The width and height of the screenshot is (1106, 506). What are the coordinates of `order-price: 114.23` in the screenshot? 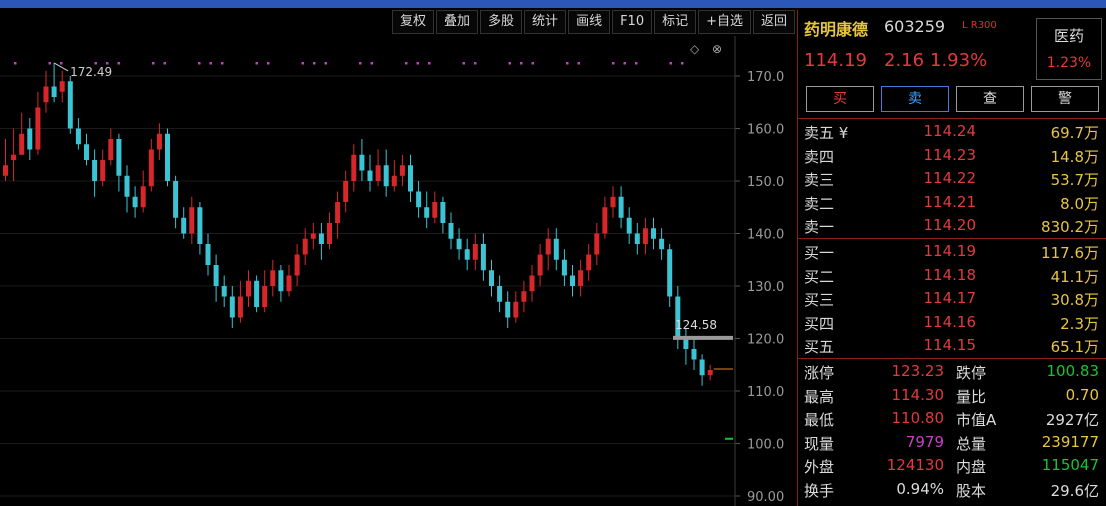 It's located at (950, 154).